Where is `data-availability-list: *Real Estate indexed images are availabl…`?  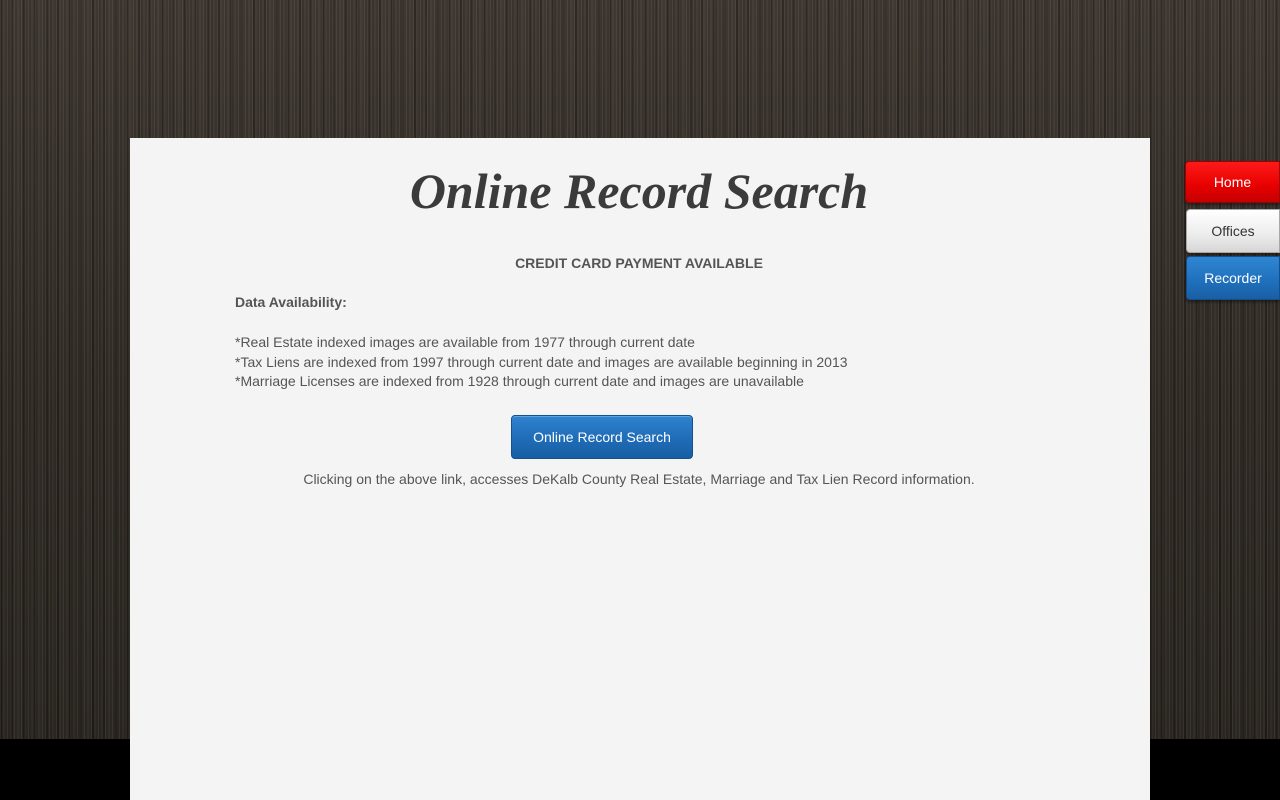 data-availability-list: *Real Estate indexed images are availabl… is located at coordinates (541, 362).